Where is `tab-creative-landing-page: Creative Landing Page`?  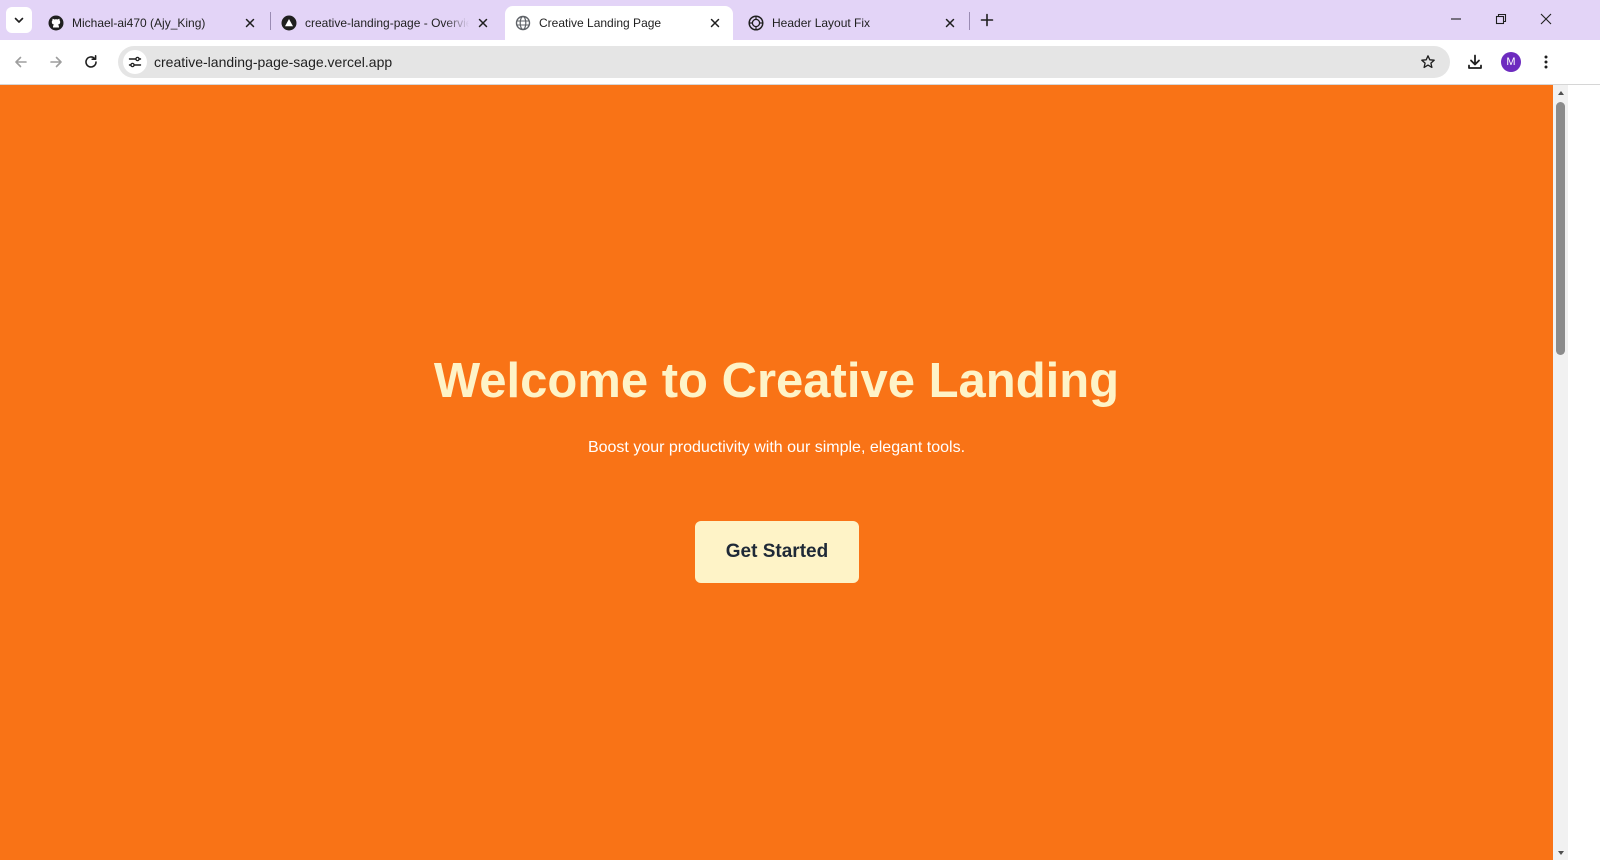 tab-creative-landing-page: Creative Landing Page is located at coordinates (619, 23).